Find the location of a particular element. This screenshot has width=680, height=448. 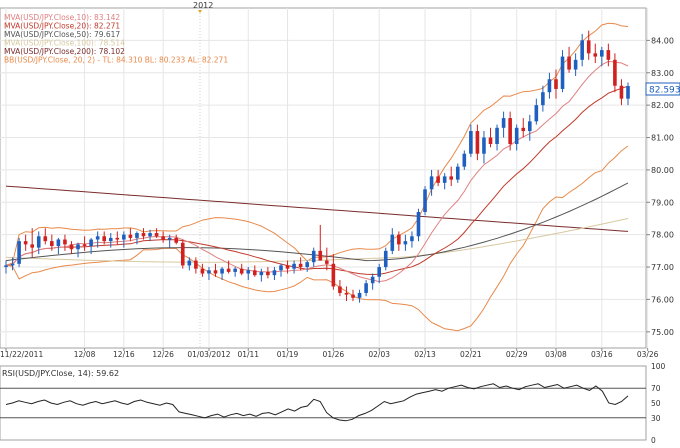

price-tick-label: 75.00 is located at coordinates (662, 332).